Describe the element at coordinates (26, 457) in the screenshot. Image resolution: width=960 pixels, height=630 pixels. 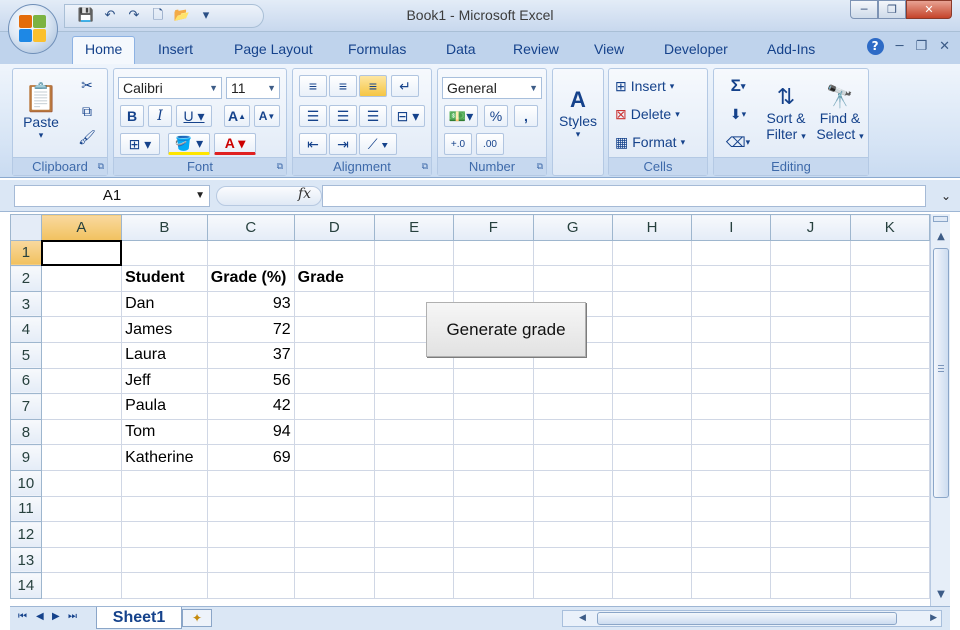
I see `row-header-9: 9` at that location.